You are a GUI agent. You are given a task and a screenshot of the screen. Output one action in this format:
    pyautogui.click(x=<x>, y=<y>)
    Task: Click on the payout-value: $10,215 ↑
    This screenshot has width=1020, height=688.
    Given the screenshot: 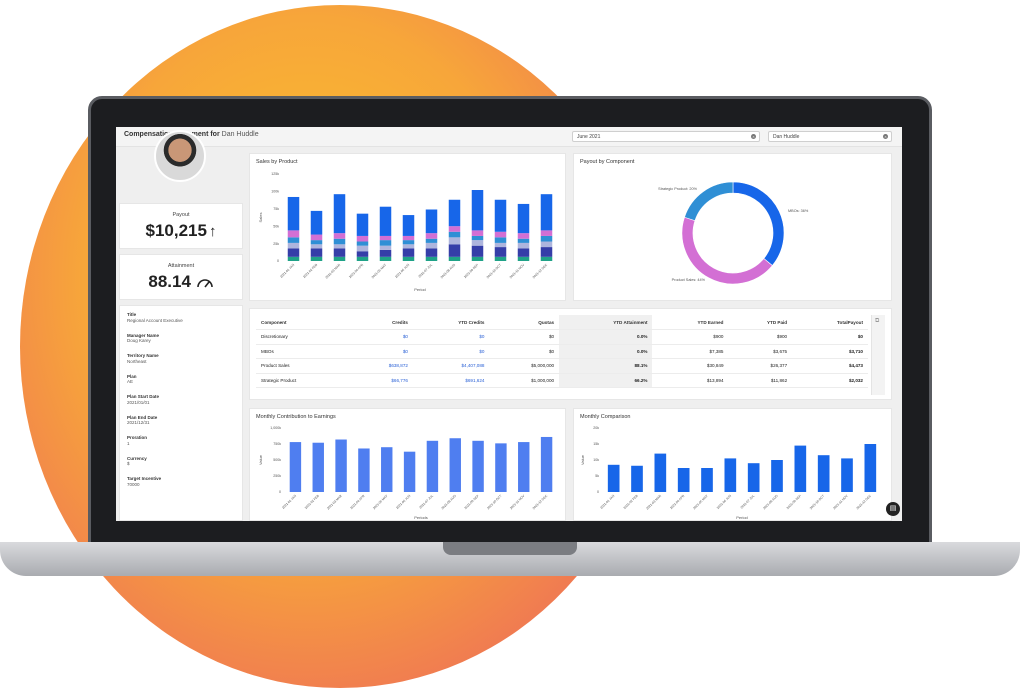 What is the action you would take?
    pyautogui.click(x=181, y=231)
    